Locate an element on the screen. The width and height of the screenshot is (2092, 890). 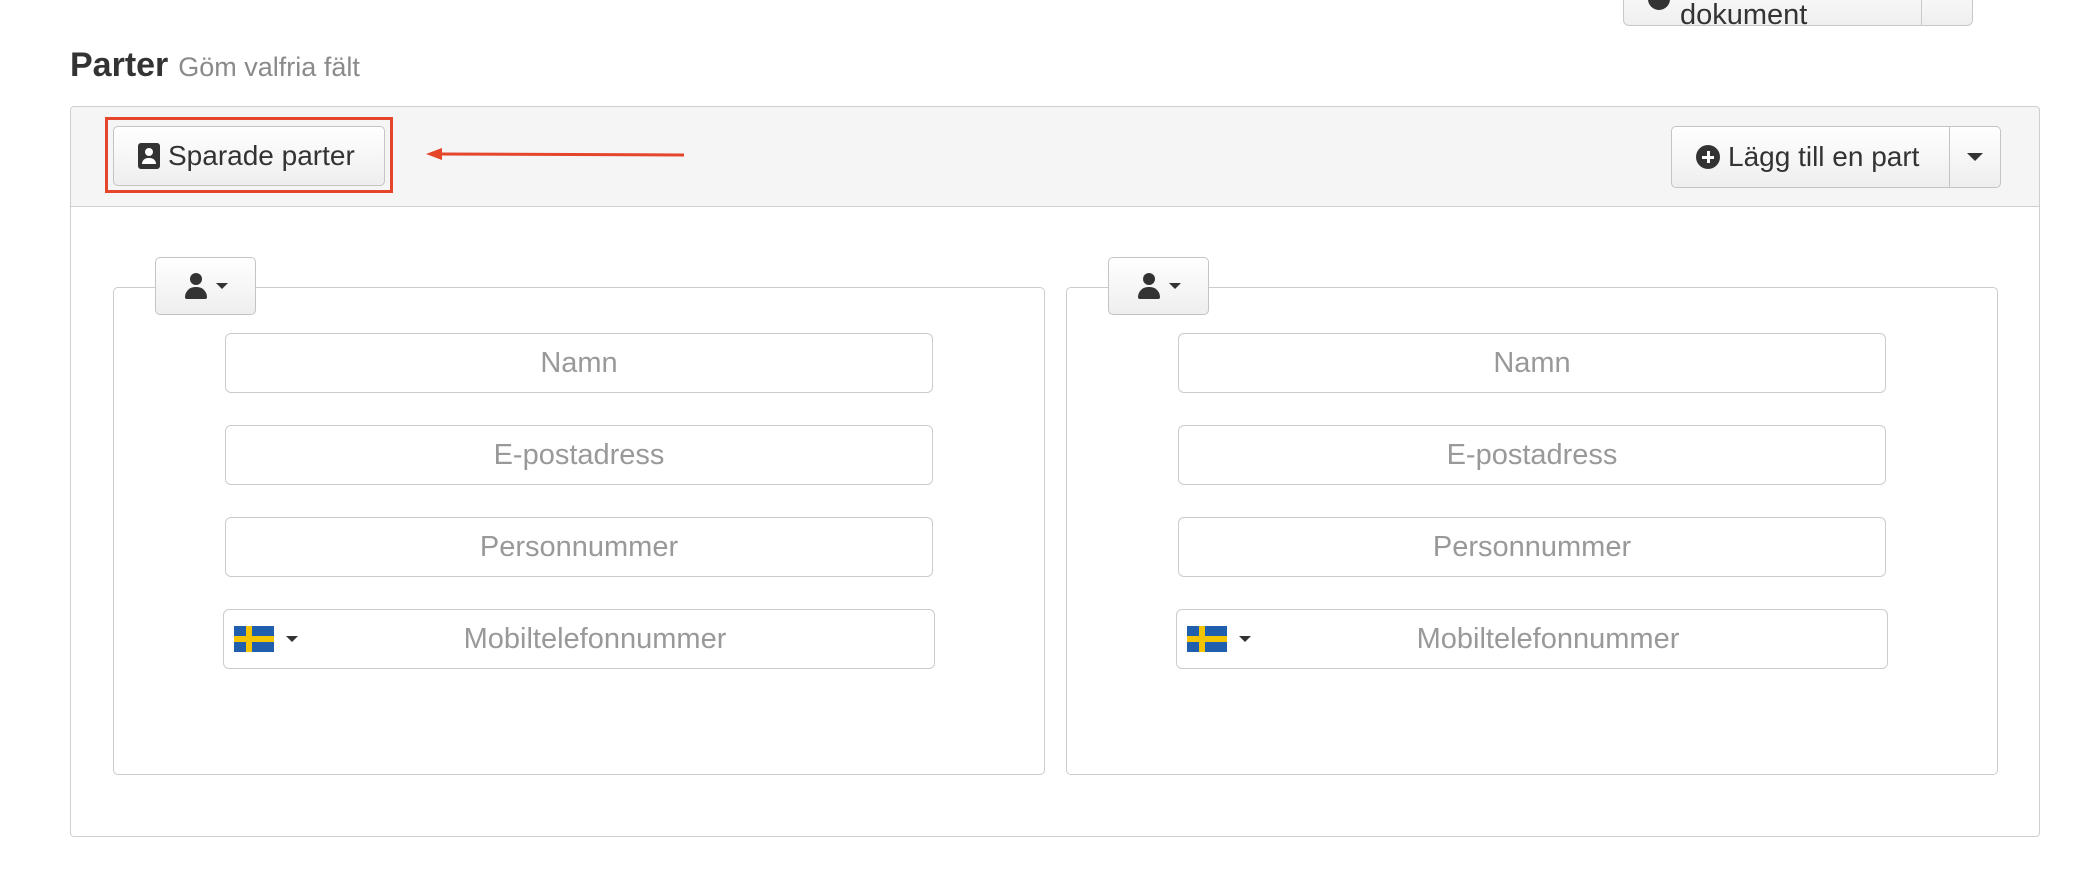
add-party-dropdown-toggle is located at coordinates (1975, 157).